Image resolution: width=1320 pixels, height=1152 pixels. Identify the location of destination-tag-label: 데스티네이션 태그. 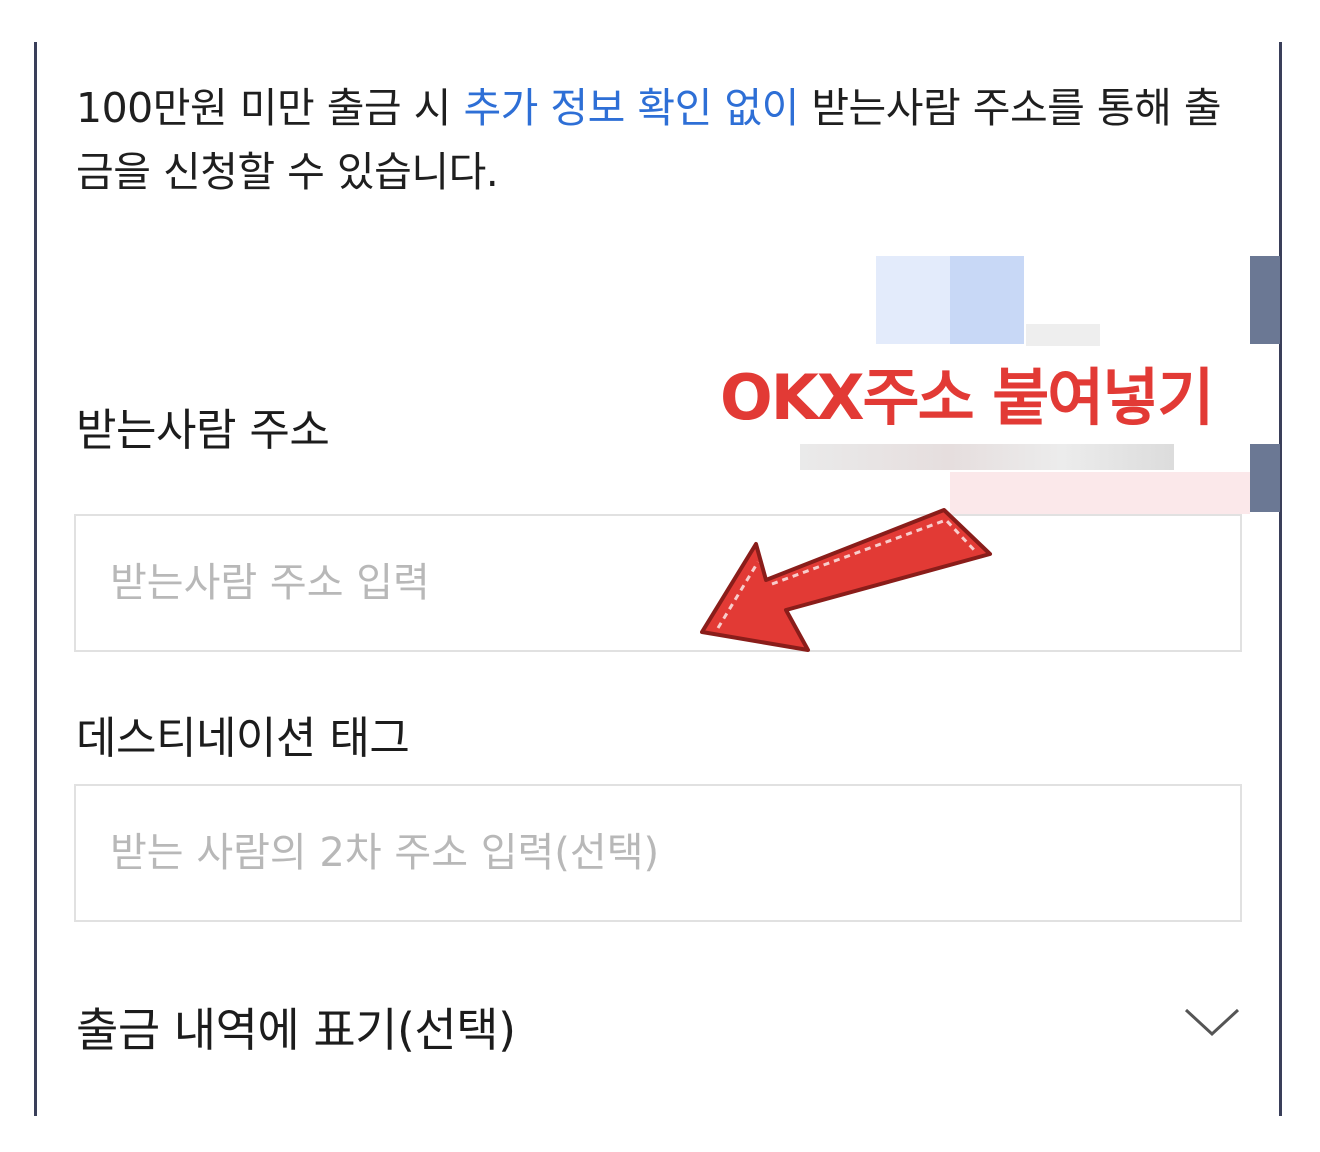
(243, 738).